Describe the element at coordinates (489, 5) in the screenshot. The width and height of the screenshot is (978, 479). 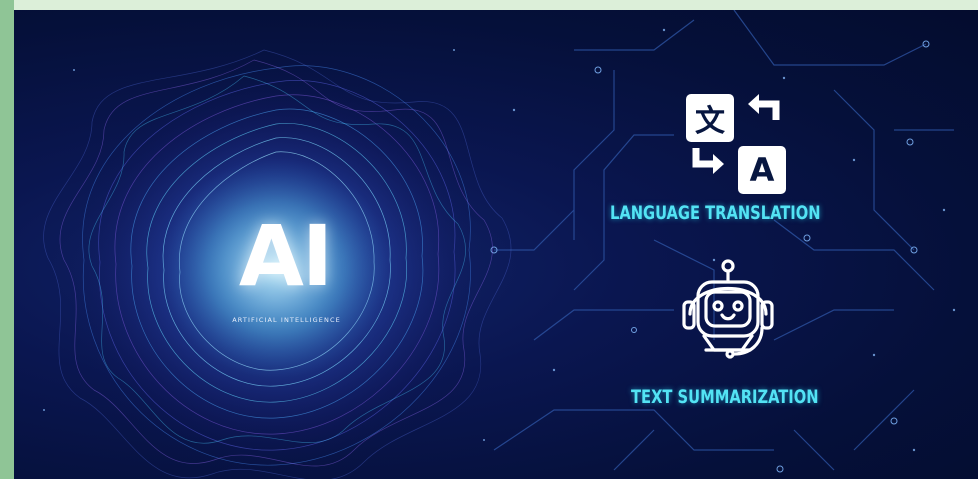
I see `frame-top-border` at that location.